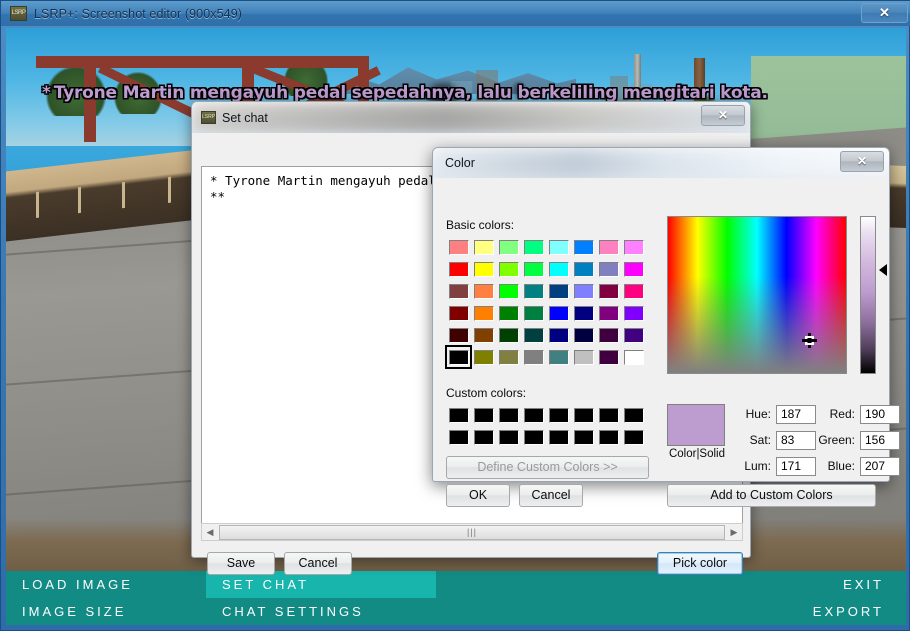 This screenshot has height=631, width=910. What do you see at coordinates (106, 584) in the screenshot?
I see `menu-item-load-image: LOAD IMAGE` at bounding box center [106, 584].